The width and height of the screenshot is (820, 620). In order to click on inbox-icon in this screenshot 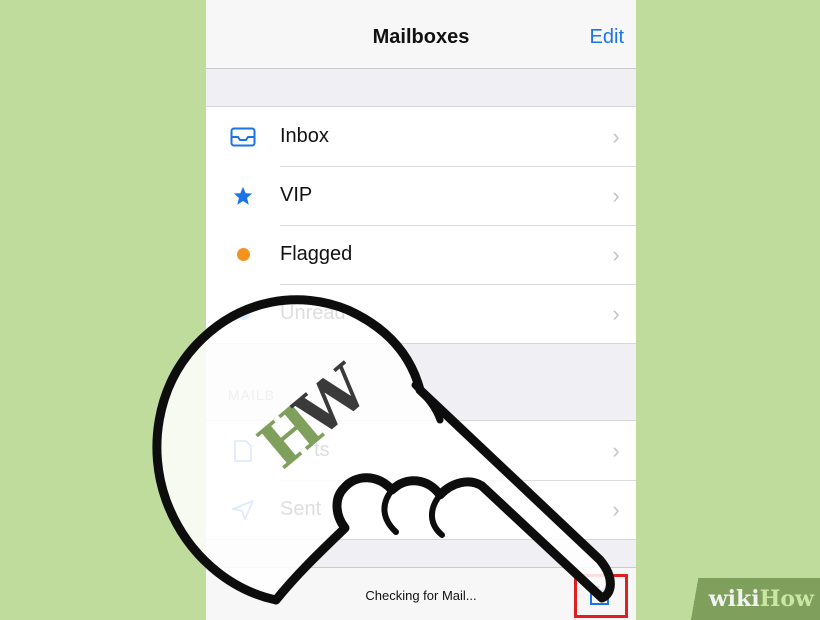, I will do `click(243, 137)`.